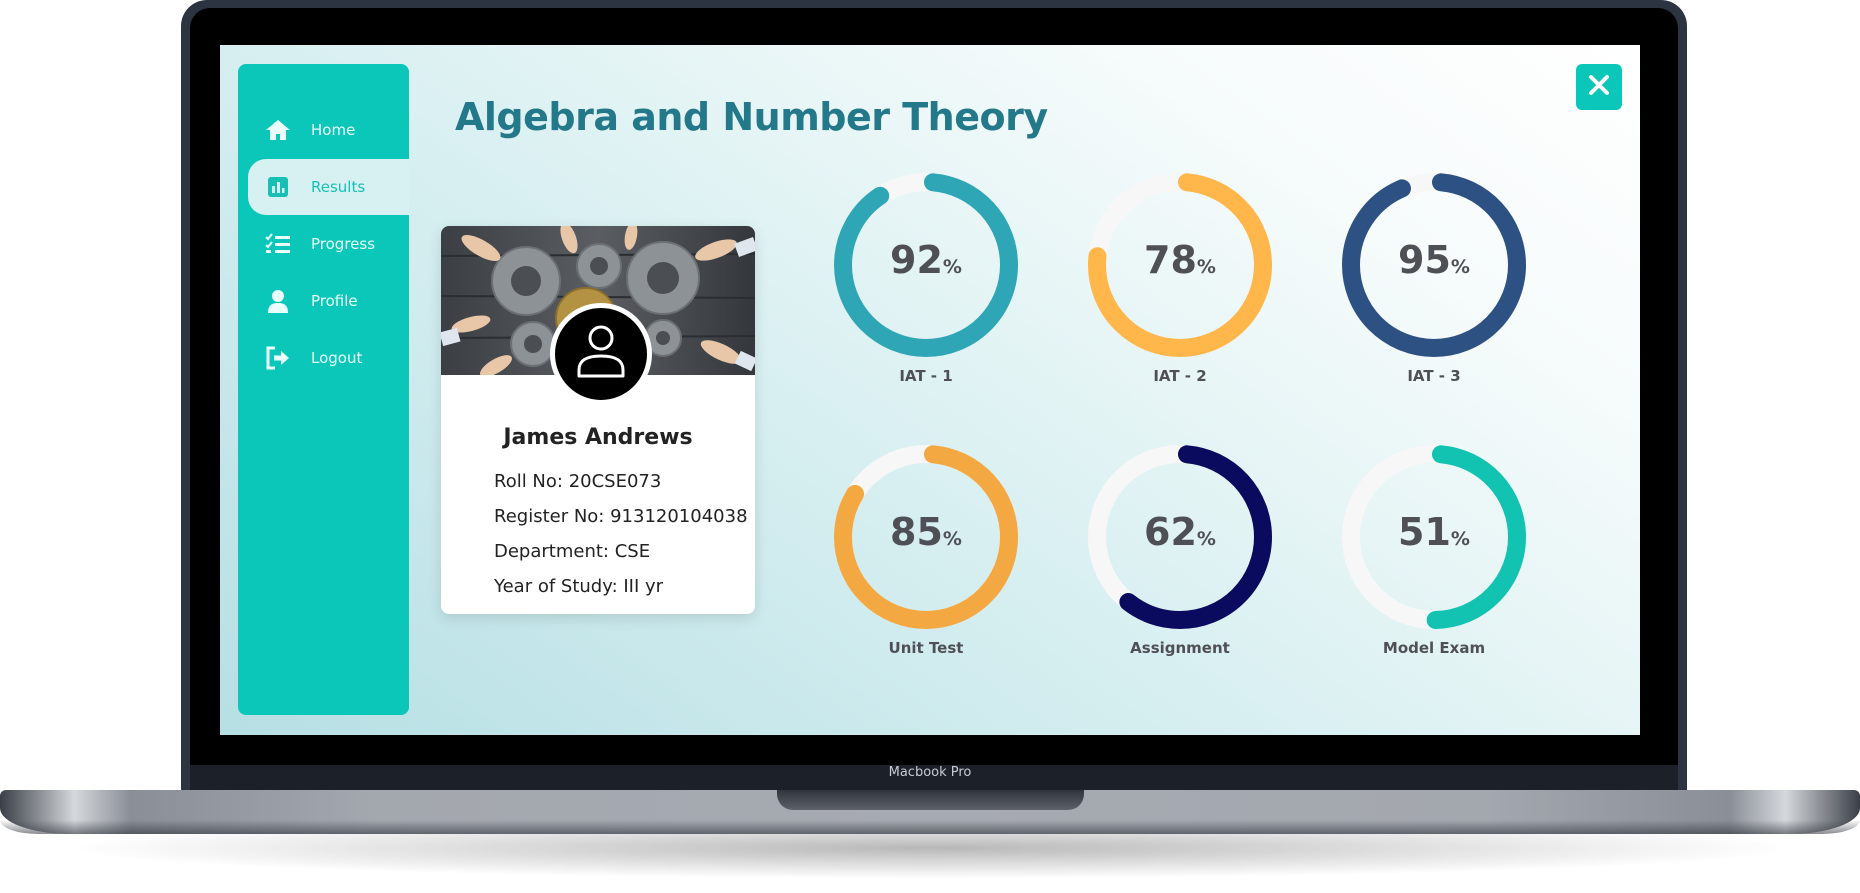  I want to click on sidebar-item-label: Results, so click(338, 187).